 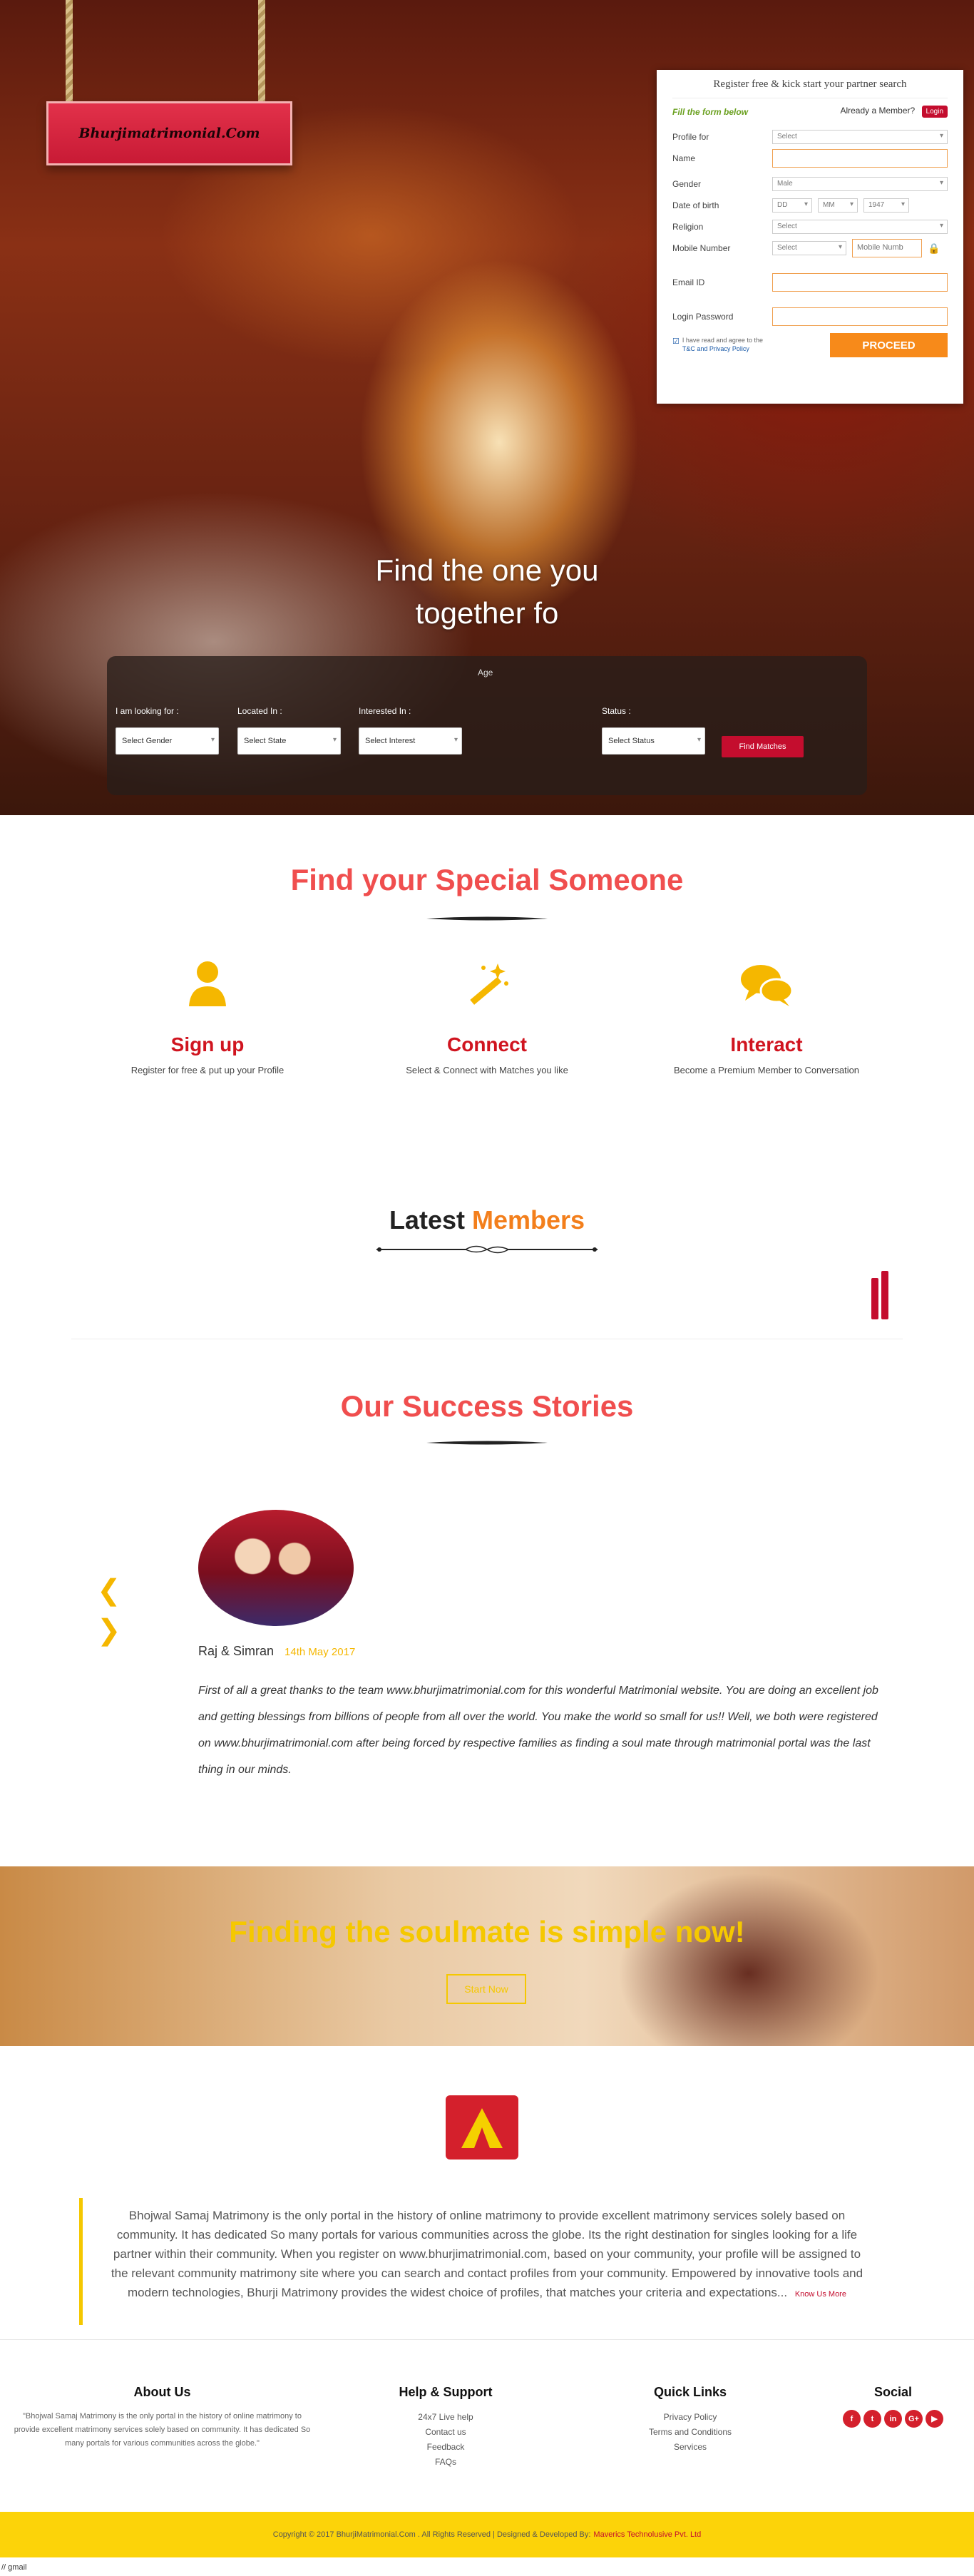 I want to click on mobile-row: Mobile Number Select Mobile Numb 🔒, so click(x=810, y=248).